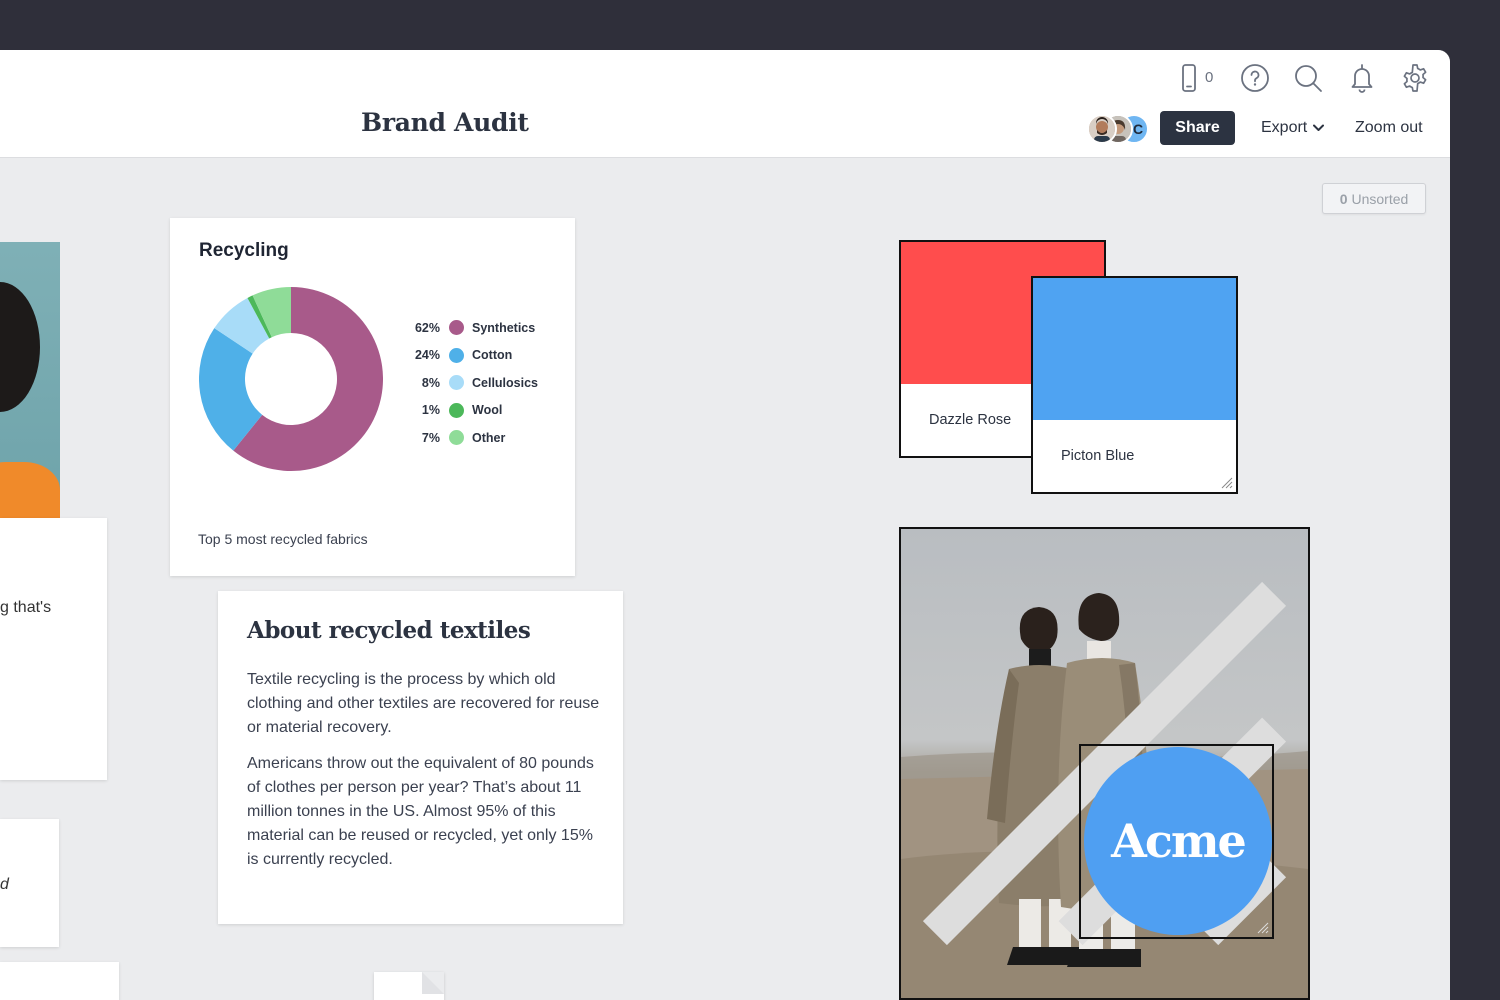 The width and height of the screenshot is (1500, 1000). What do you see at coordinates (970, 420) in the screenshot?
I see `swatch-label: Dazzle Rose` at bounding box center [970, 420].